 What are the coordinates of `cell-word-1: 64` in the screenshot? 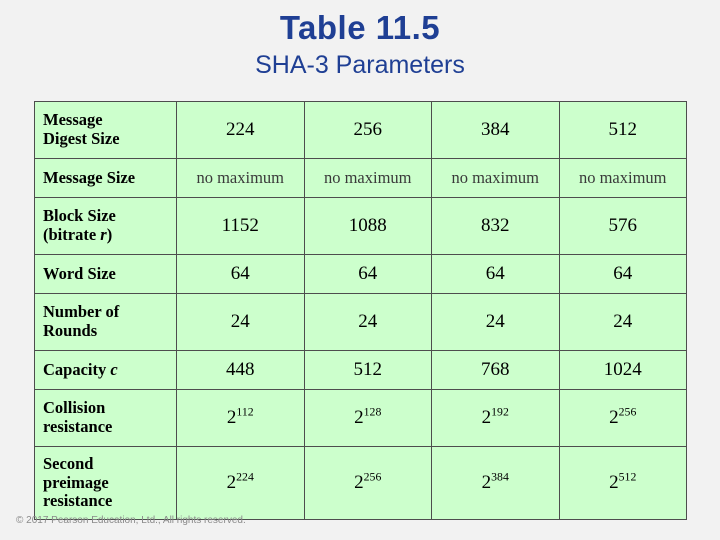 It's located at (240, 274).